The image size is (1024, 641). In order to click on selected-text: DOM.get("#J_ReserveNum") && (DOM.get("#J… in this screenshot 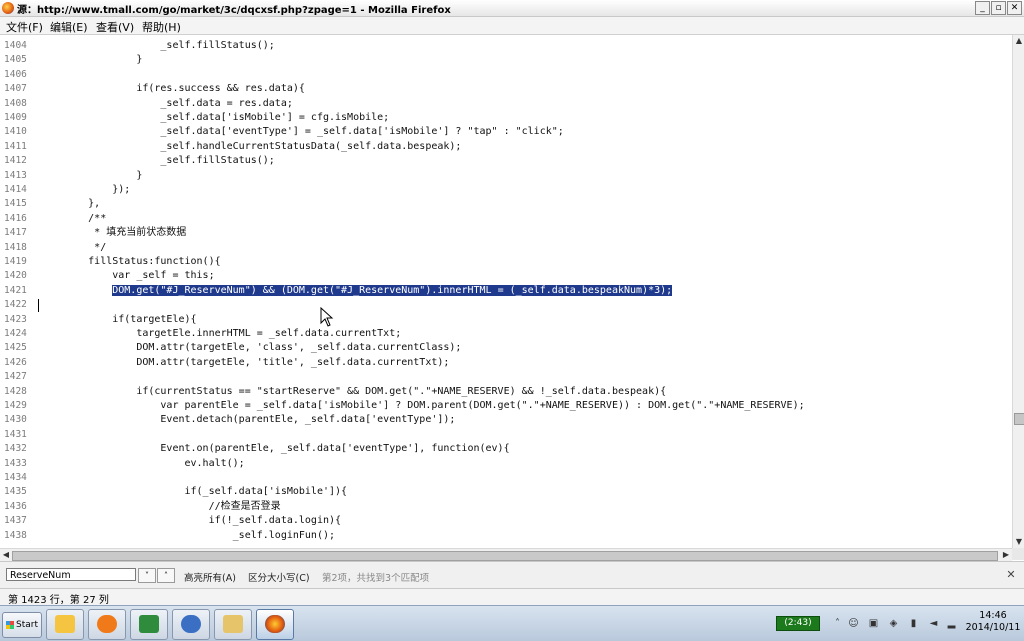, I will do `click(392, 290)`.